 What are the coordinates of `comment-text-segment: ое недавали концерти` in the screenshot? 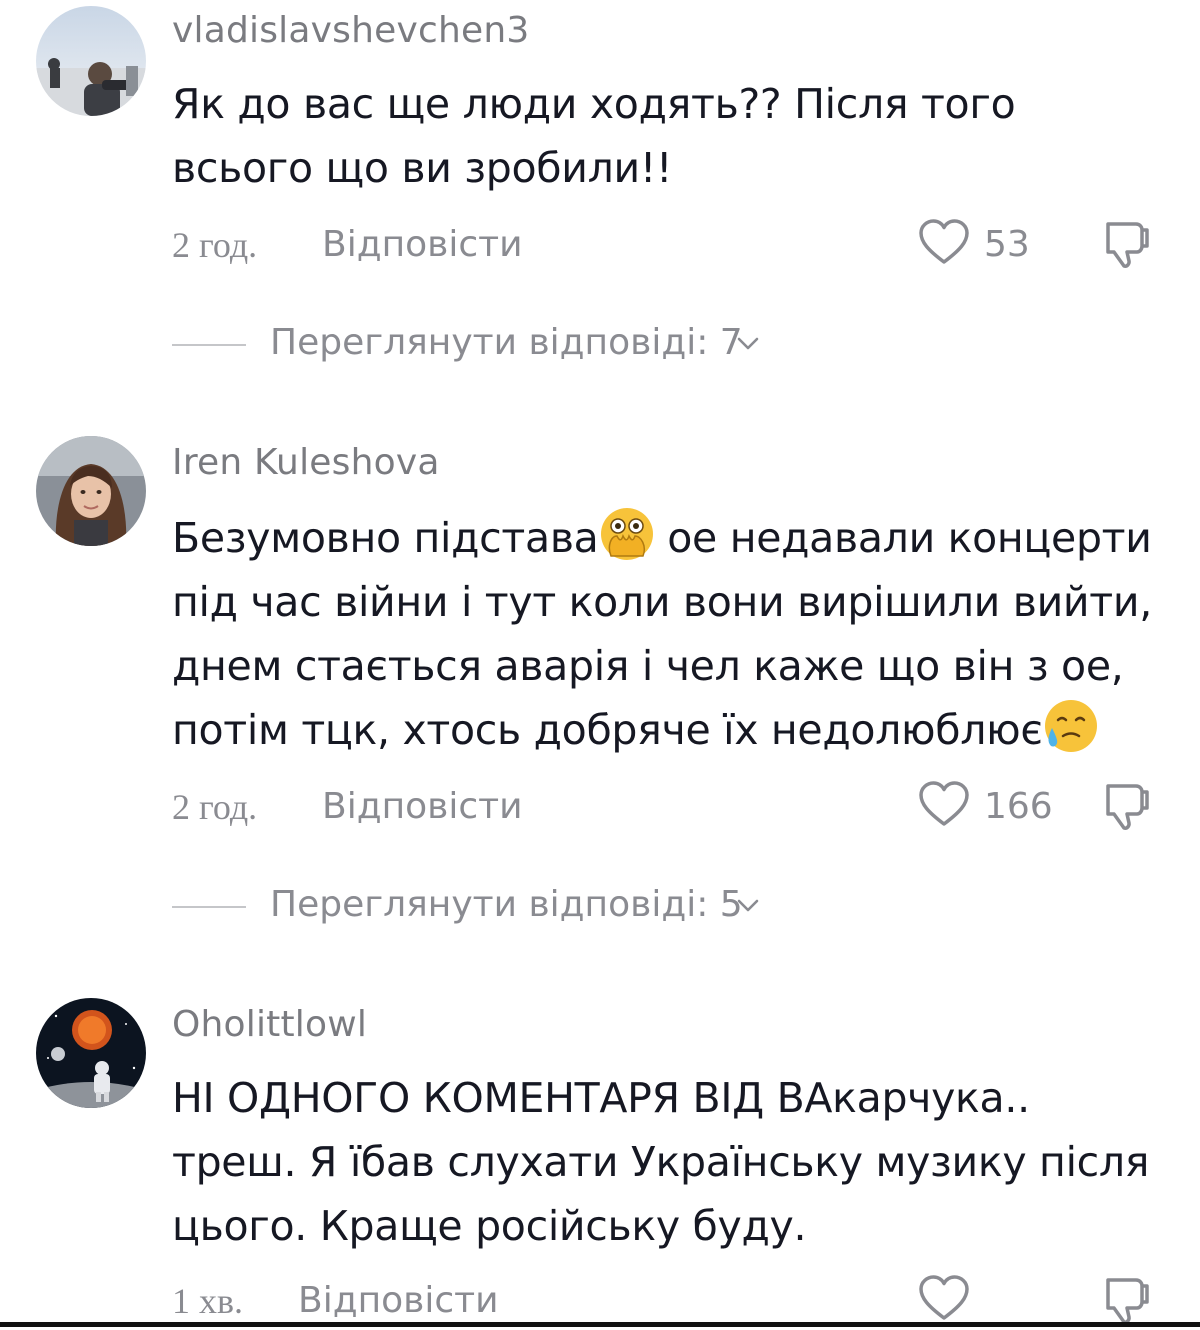 It's located at (903, 538).